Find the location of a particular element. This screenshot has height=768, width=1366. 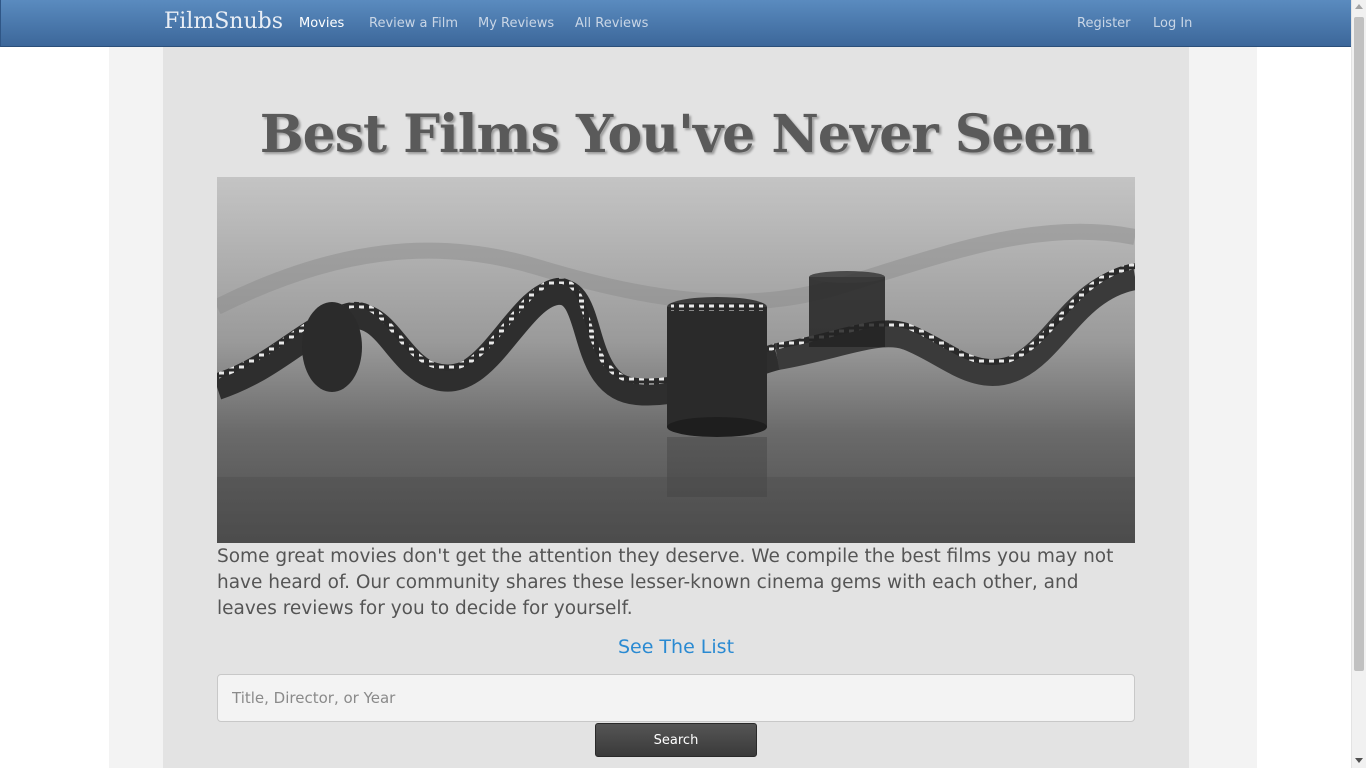

vertical-scrollbar is located at coordinates (1358, 384).